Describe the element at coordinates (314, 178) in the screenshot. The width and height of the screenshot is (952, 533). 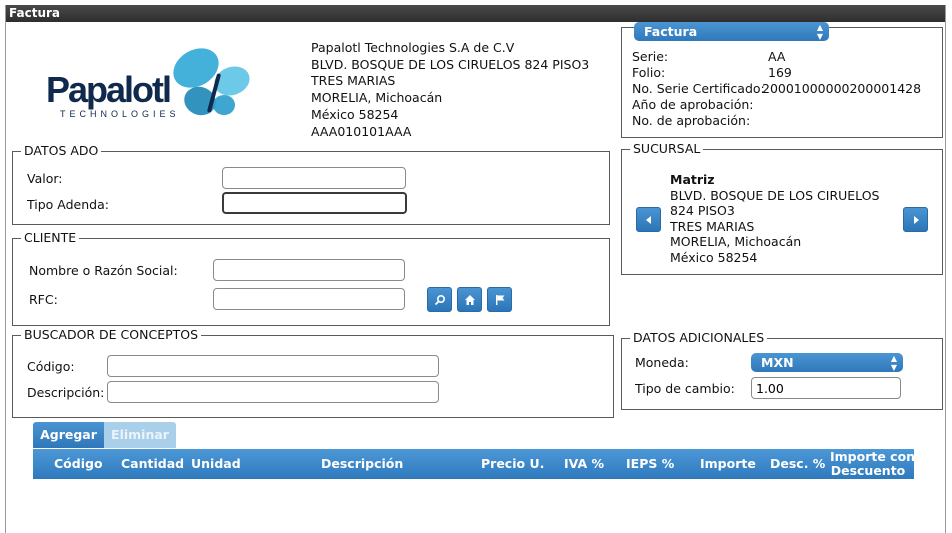
I see `valor-input` at that location.